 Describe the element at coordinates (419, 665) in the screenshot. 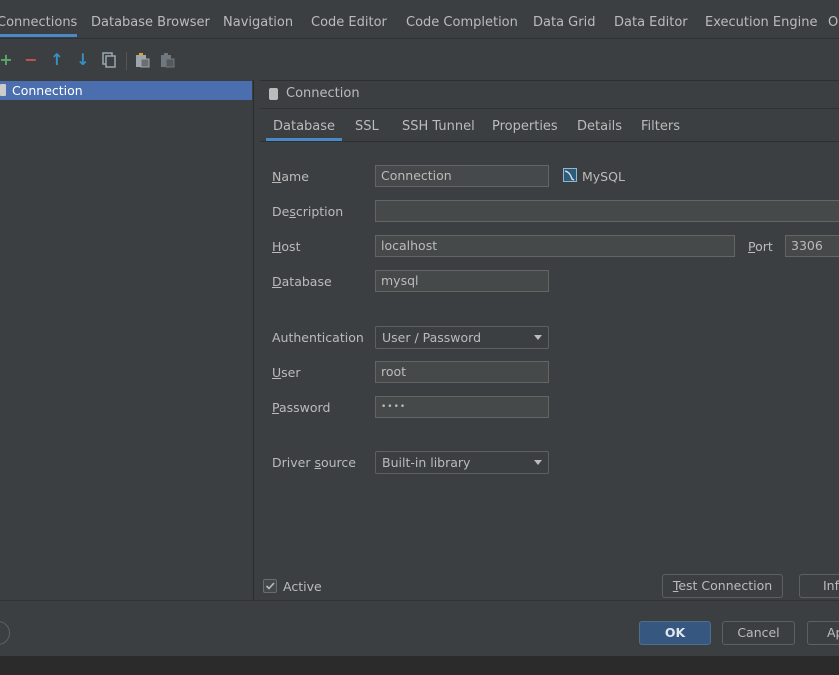

I see `window-bottom-edge` at that location.